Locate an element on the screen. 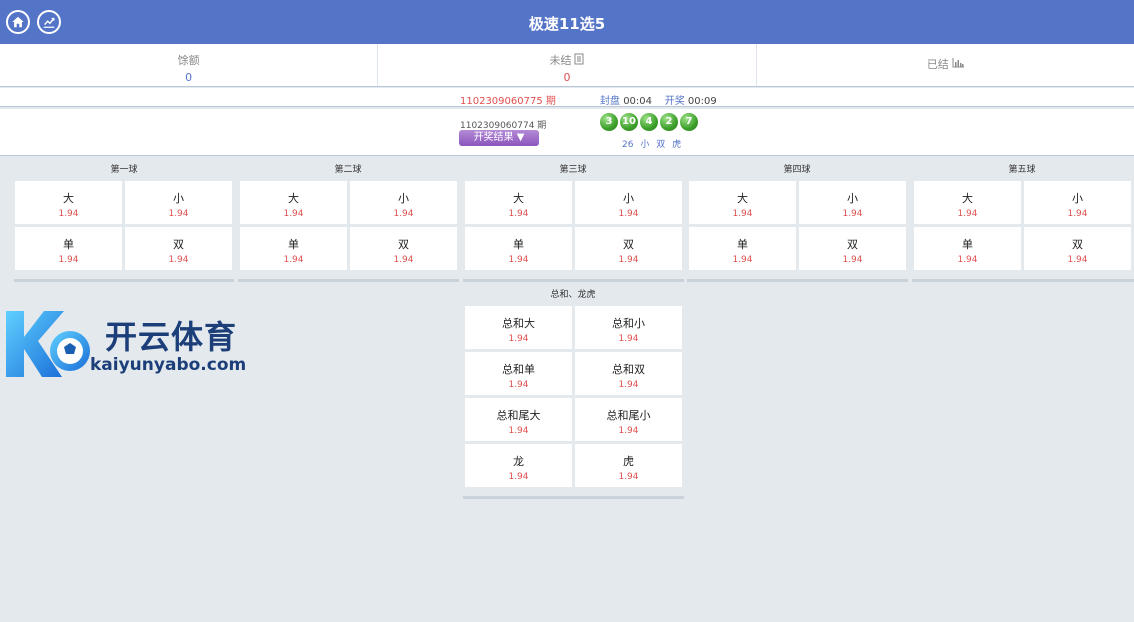  unsettled-value: 0 is located at coordinates (567, 77).